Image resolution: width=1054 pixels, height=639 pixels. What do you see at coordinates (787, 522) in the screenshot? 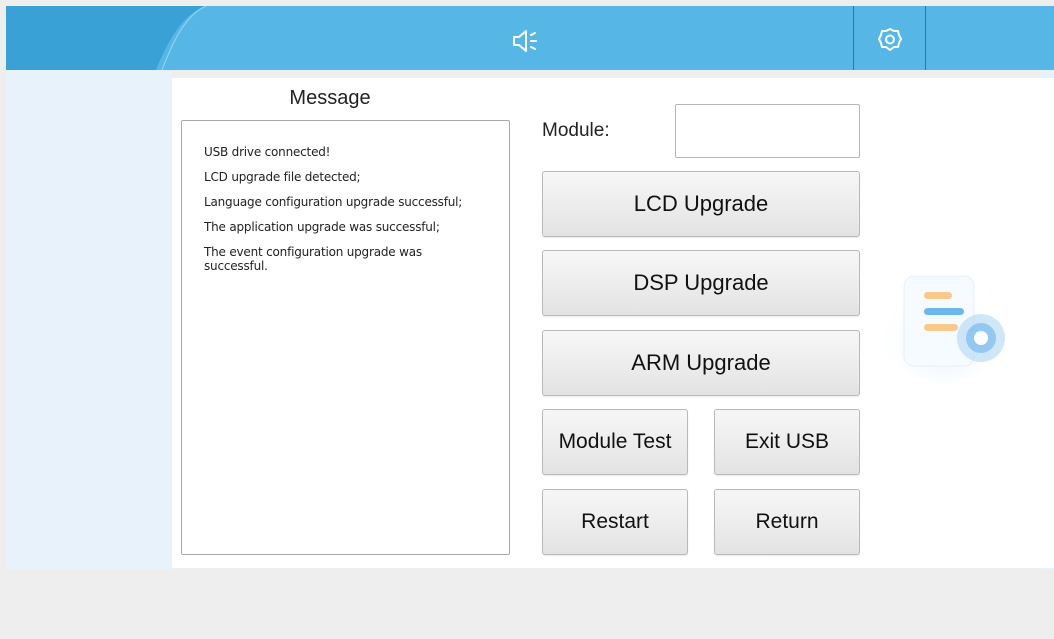
I see `return-button: Return` at bounding box center [787, 522].